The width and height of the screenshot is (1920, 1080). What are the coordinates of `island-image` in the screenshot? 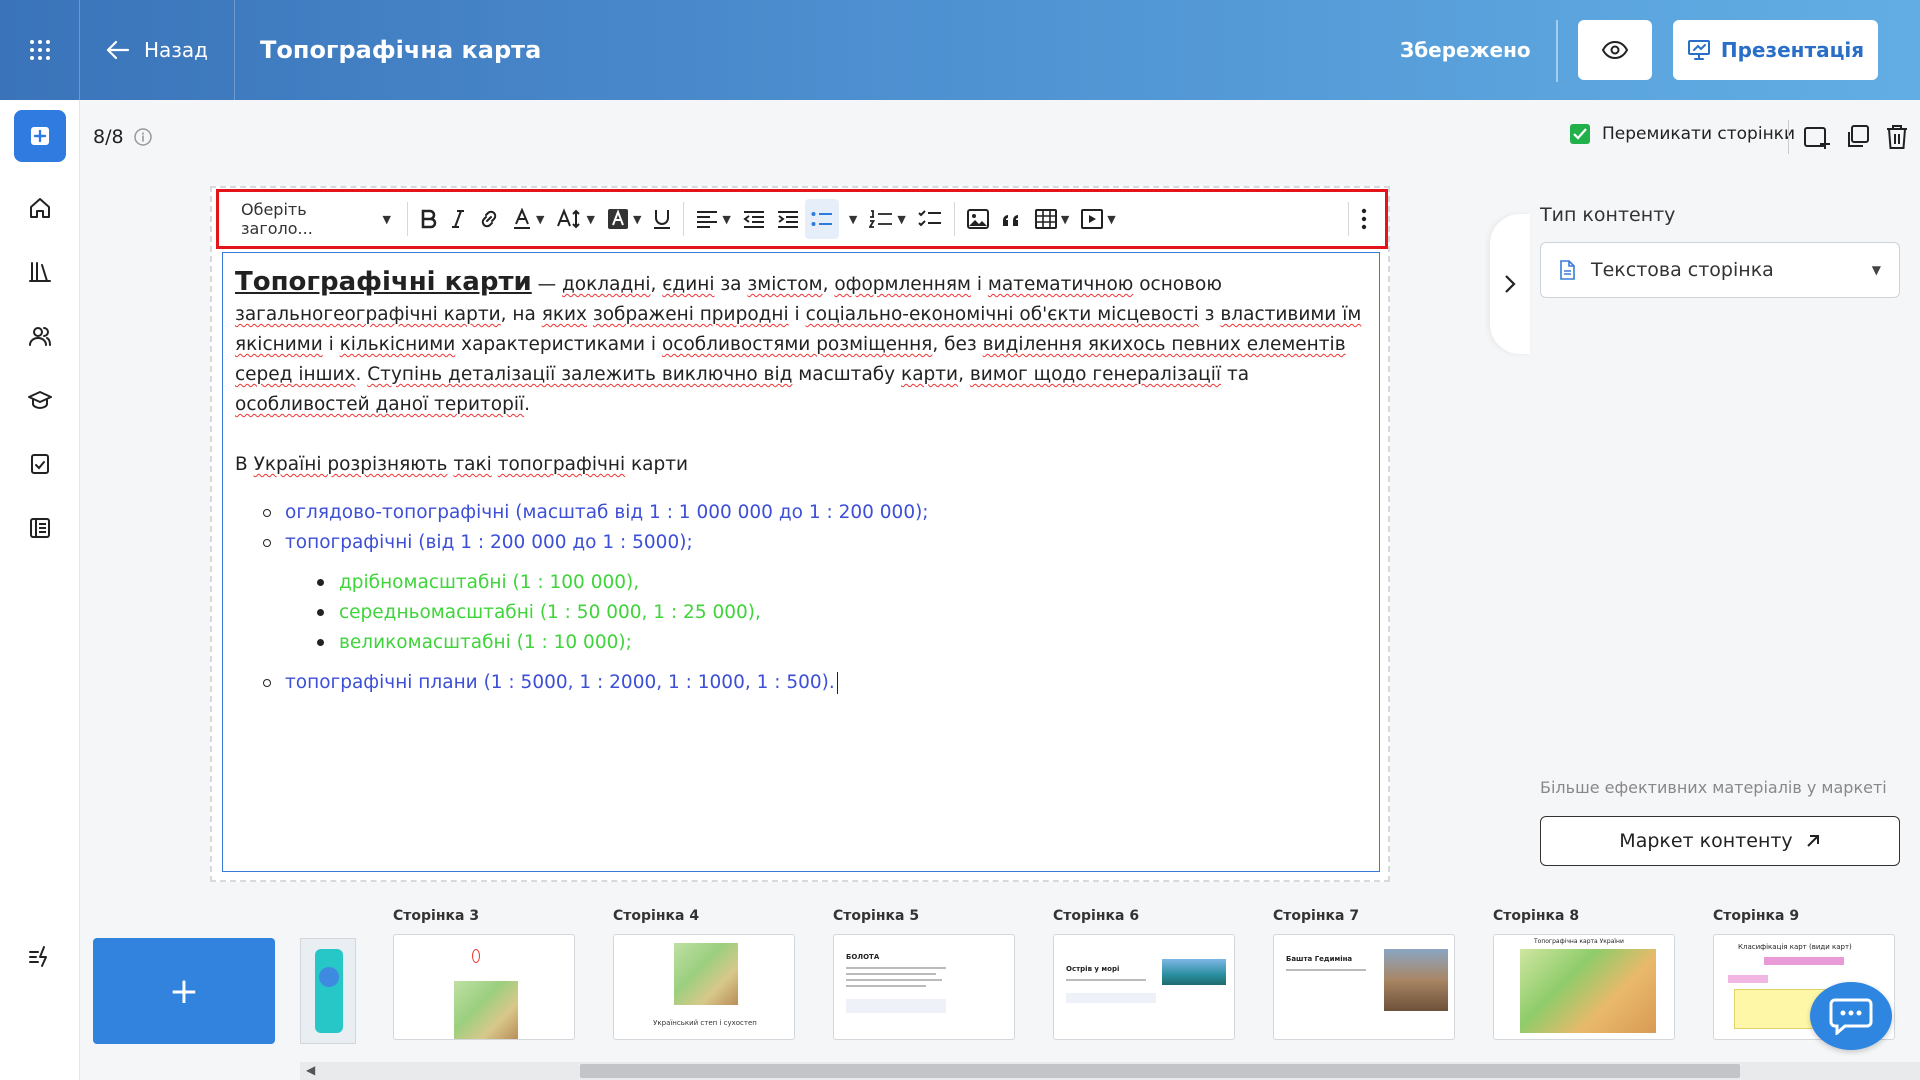 It's located at (1194, 972).